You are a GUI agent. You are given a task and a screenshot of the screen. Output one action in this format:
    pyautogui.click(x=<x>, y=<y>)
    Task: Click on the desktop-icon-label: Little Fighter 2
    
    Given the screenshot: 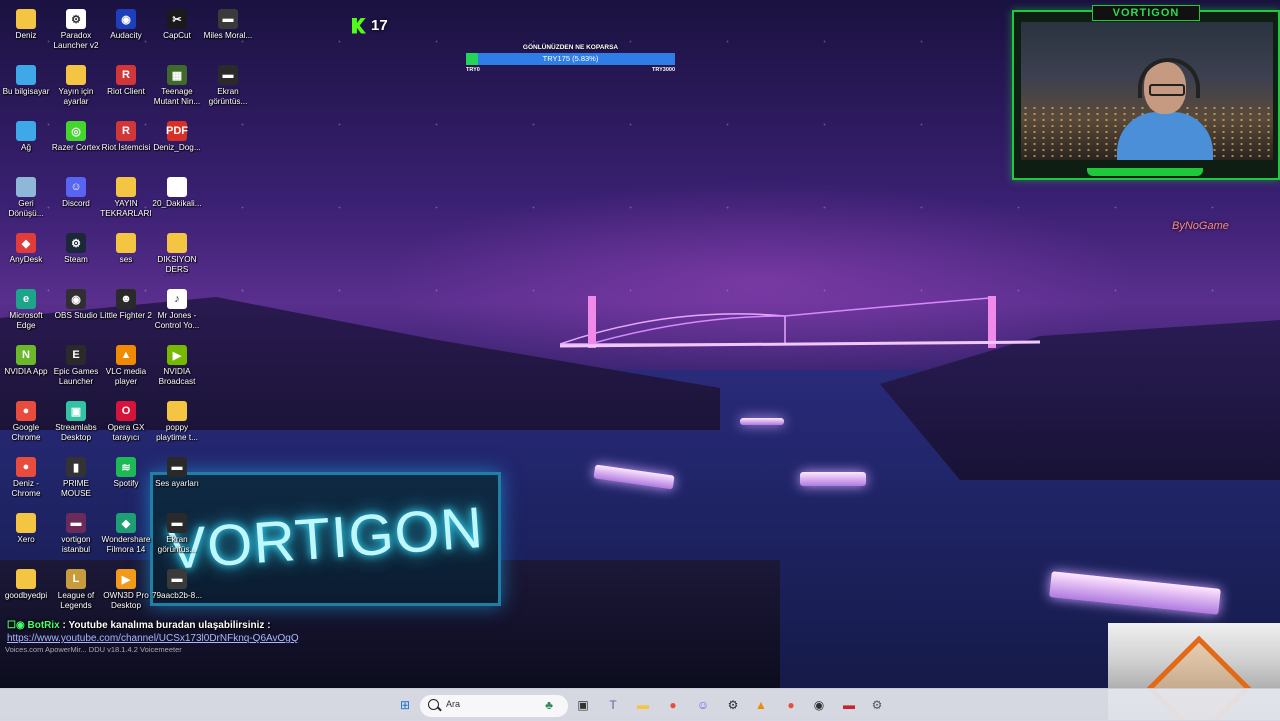 What is the action you would take?
    pyautogui.click(x=126, y=315)
    